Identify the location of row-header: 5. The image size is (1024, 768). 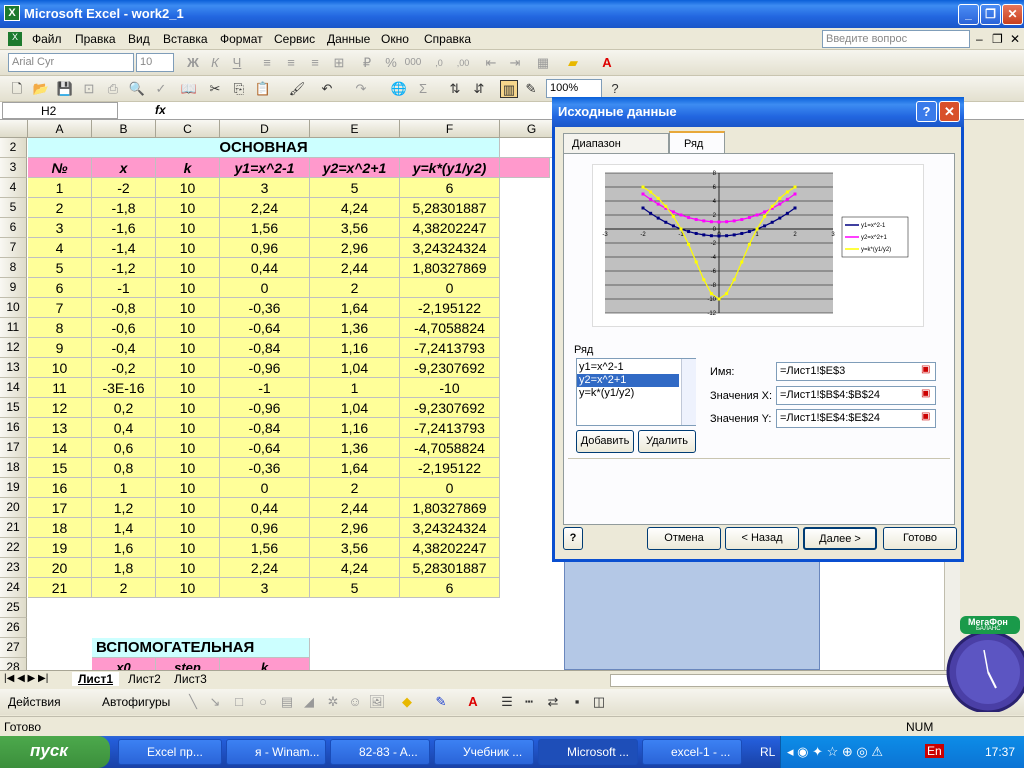
(13, 208).